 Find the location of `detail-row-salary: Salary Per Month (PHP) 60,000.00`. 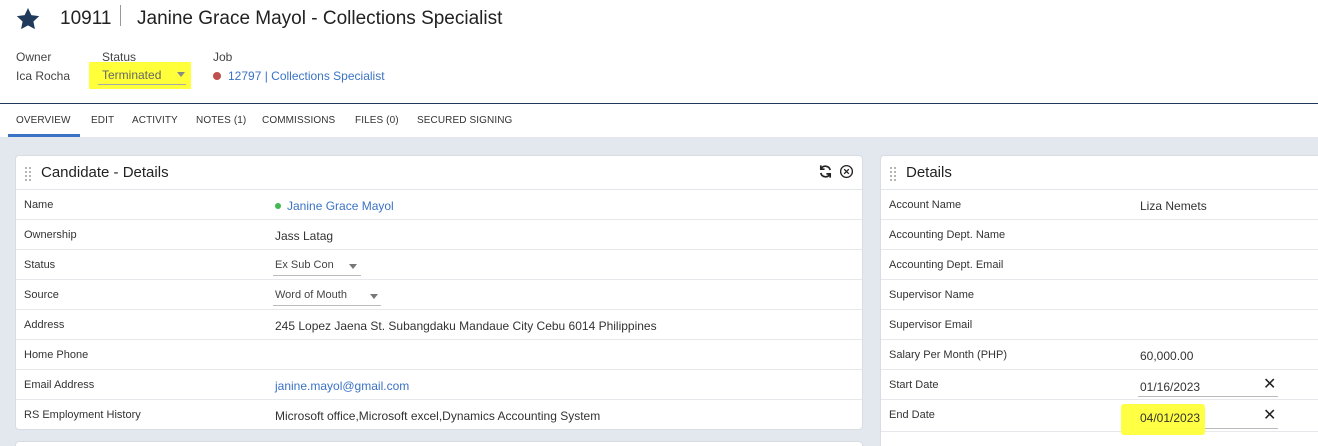

detail-row-salary: Salary Per Month (PHP) 60,000.00 is located at coordinates (1099, 355).